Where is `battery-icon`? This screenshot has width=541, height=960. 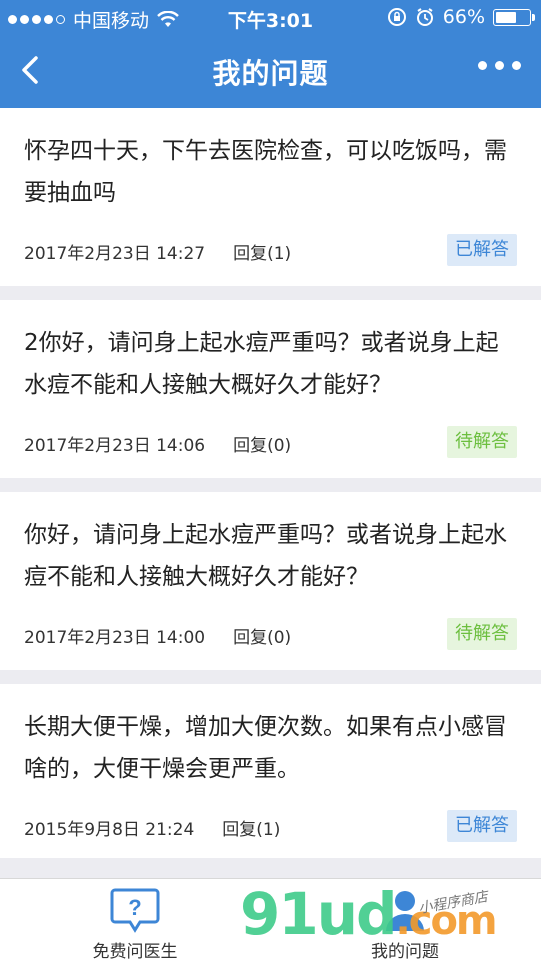
battery-icon is located at coordinates (514, 17).